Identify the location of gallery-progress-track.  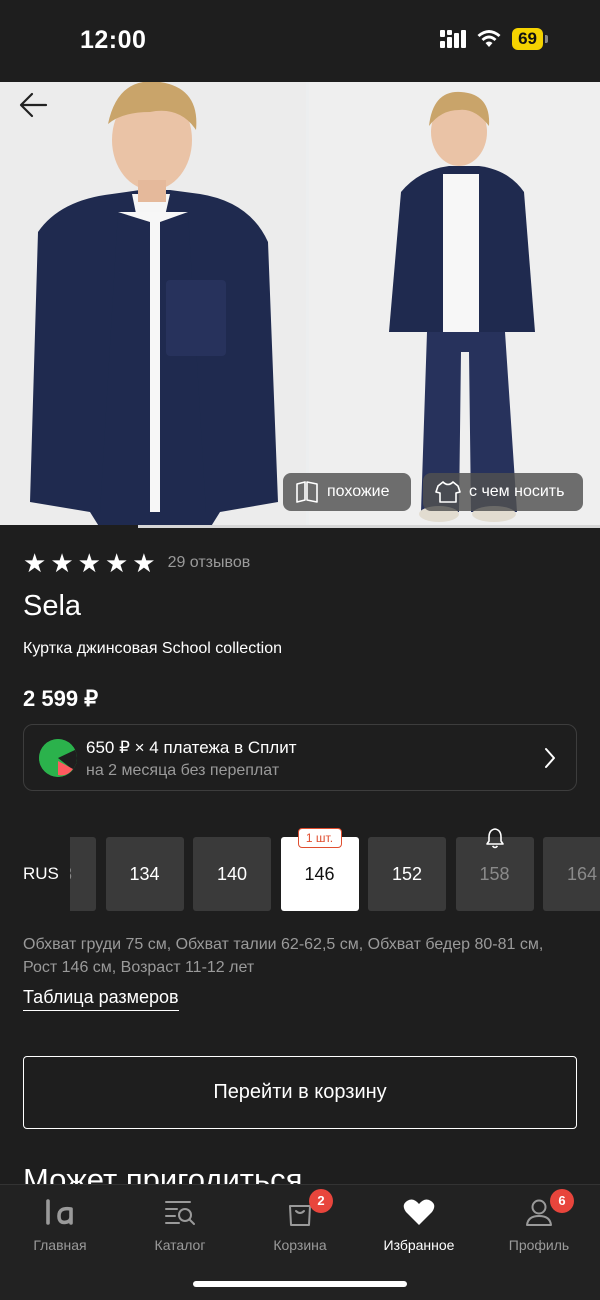
(300, 526).